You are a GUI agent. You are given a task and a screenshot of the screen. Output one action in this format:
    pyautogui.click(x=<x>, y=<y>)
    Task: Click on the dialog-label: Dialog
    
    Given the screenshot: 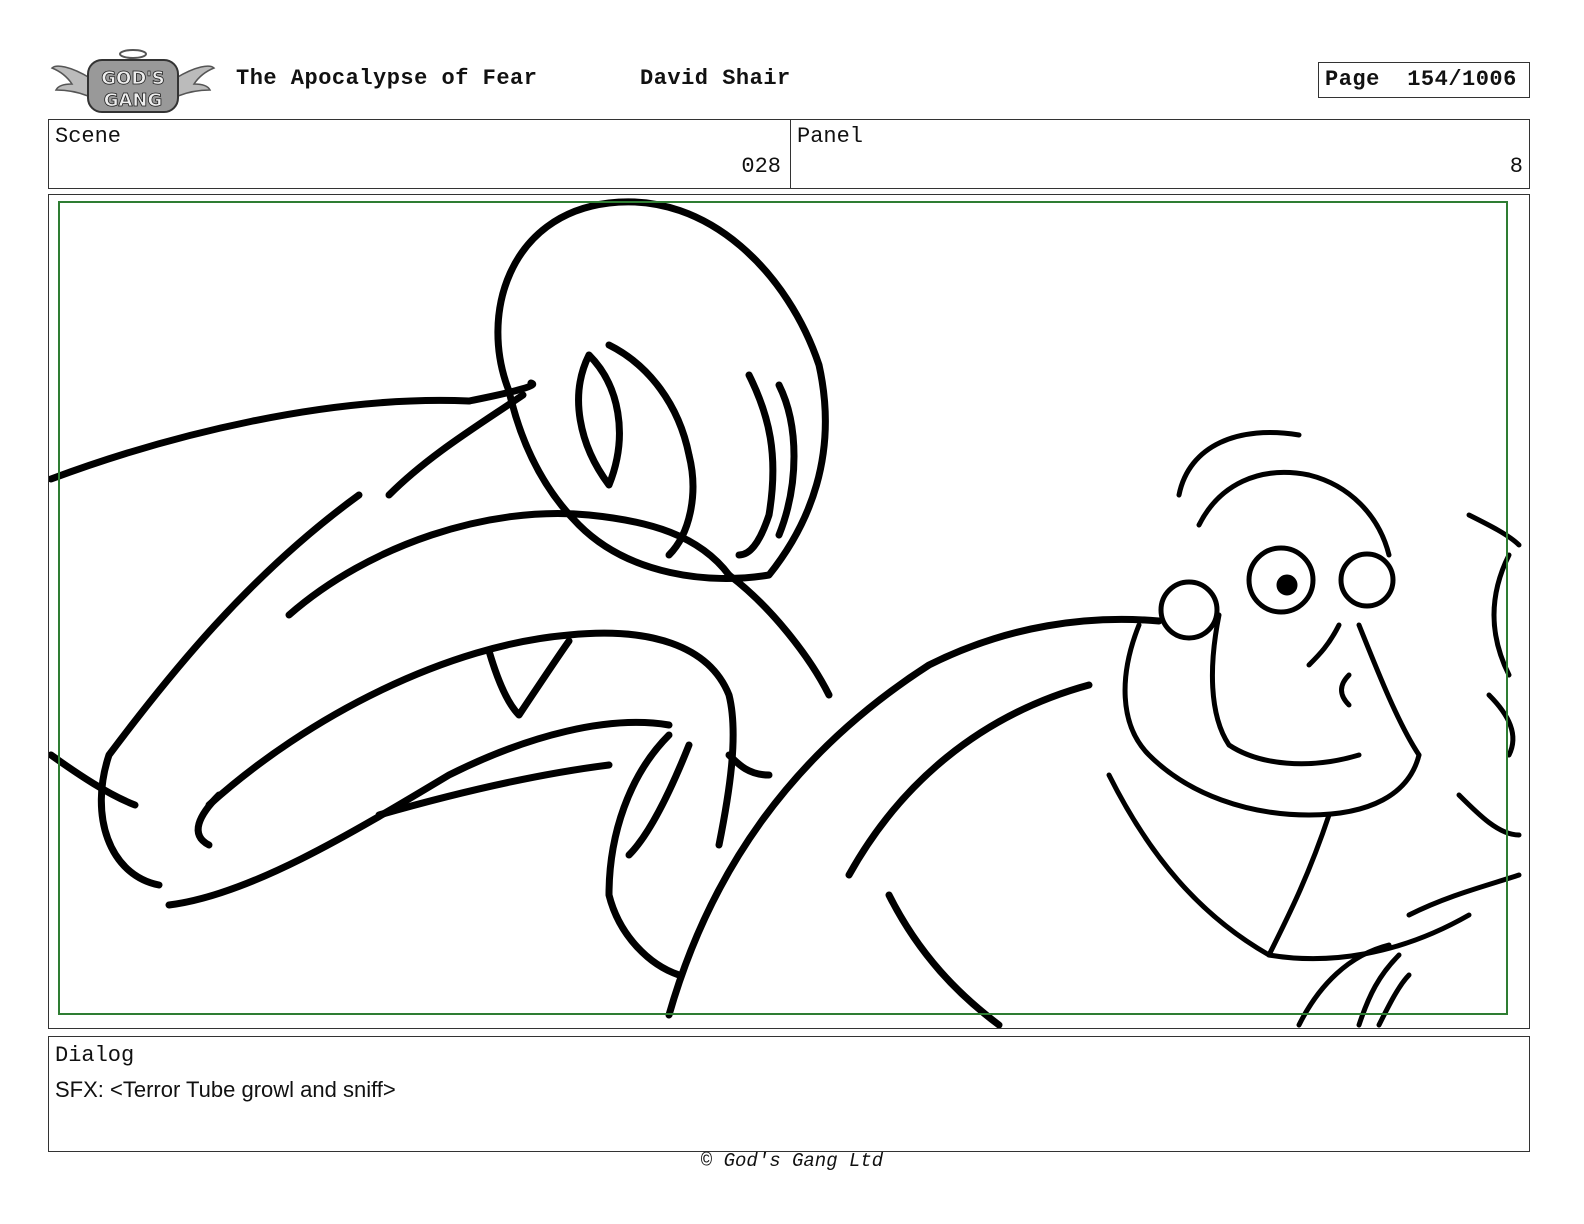 What is the action you would take?
    pyautogui.click(x=95, y=1055)
    